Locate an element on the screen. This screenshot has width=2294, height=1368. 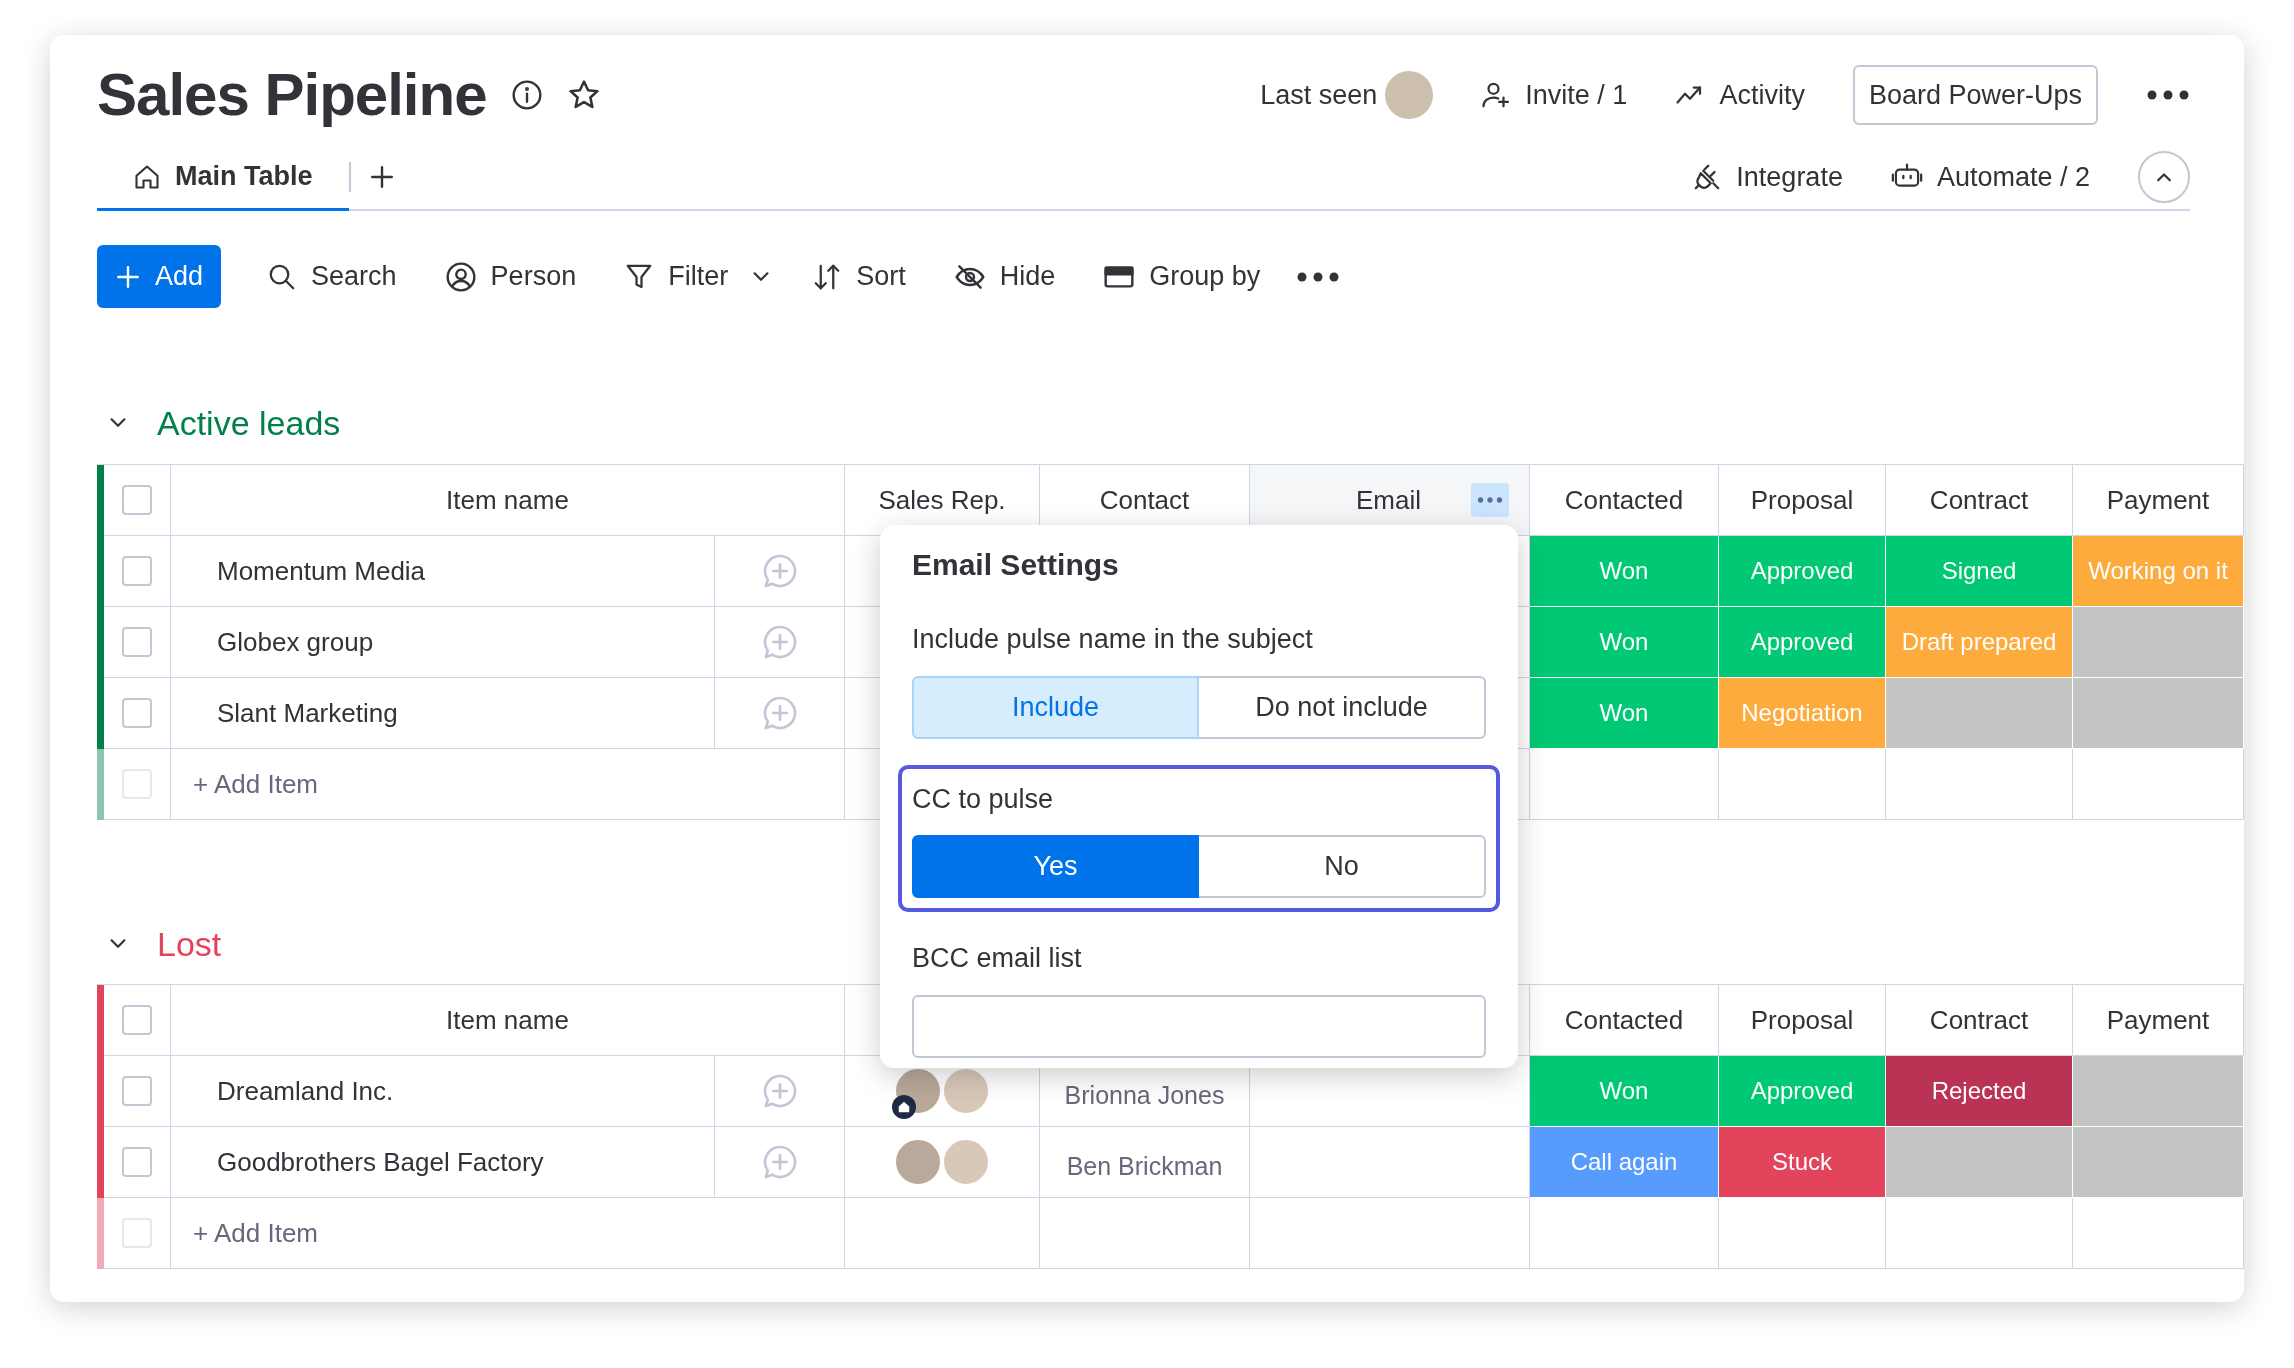
column-menu-button is located at coordinates (1490, 500).